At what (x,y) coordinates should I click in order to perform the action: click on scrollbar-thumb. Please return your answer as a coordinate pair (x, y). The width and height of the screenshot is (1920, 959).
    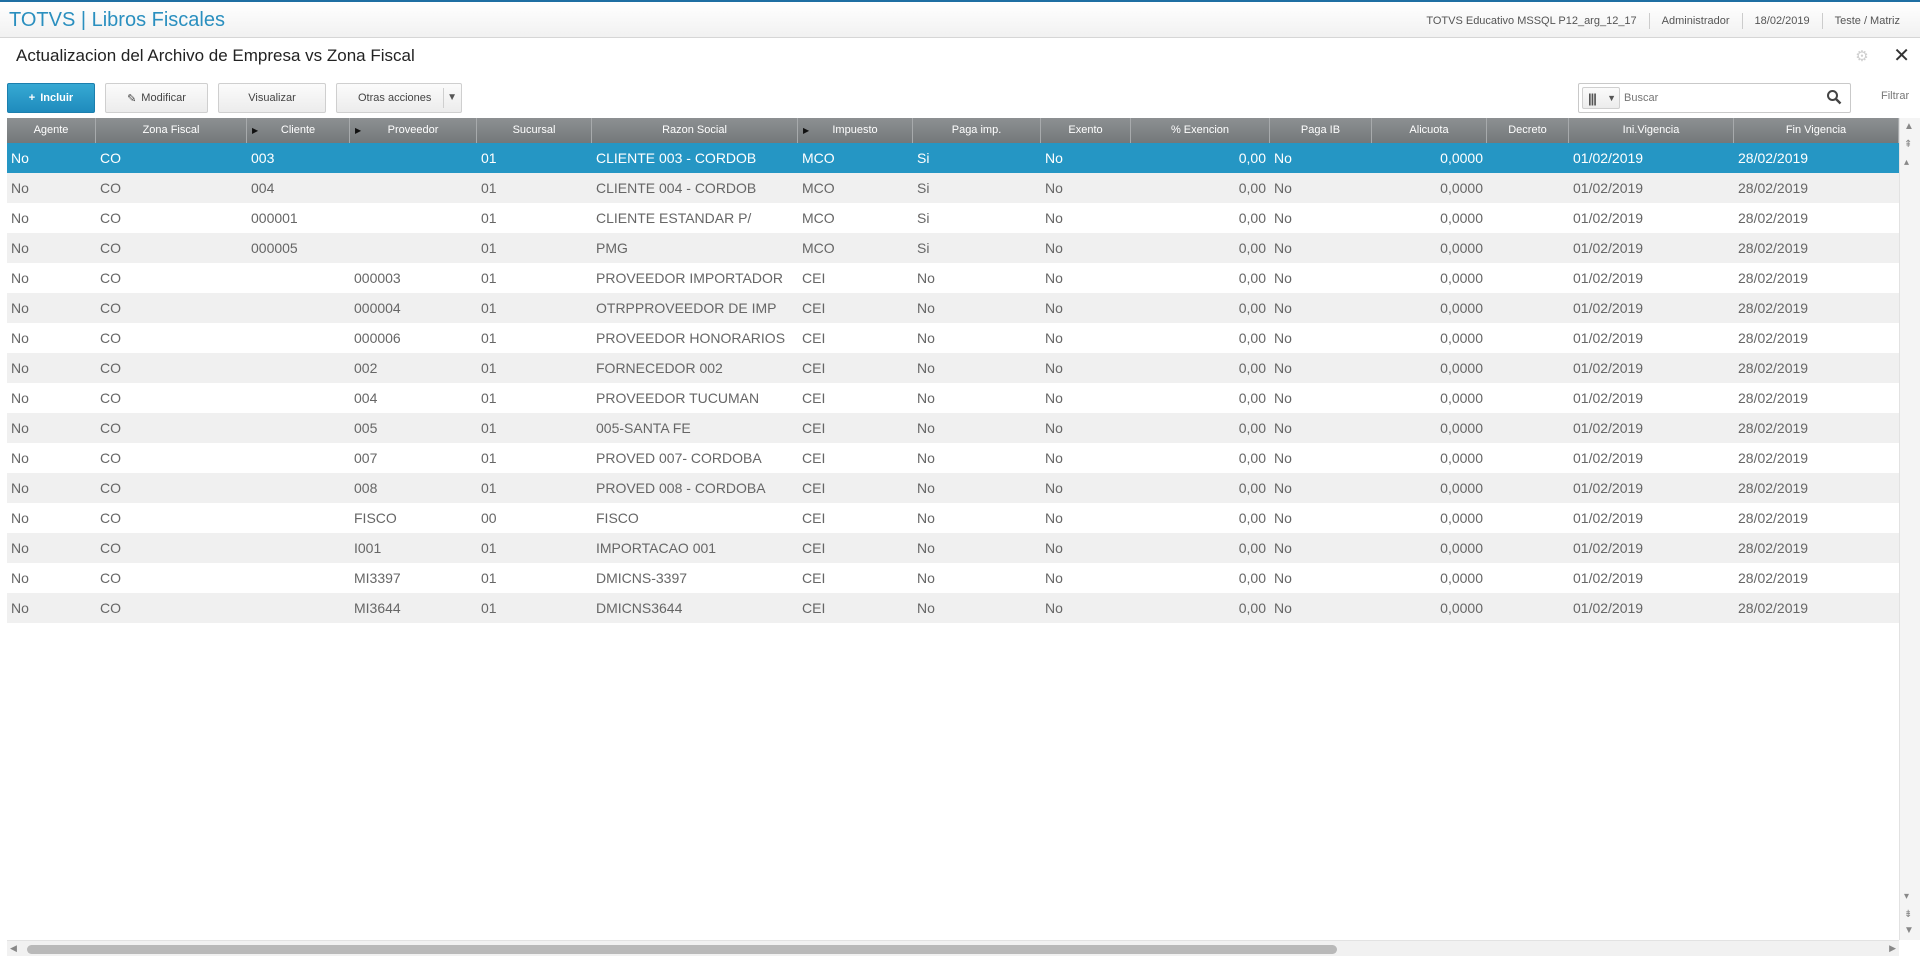
    Looking at the image, I should click on (682, 949).